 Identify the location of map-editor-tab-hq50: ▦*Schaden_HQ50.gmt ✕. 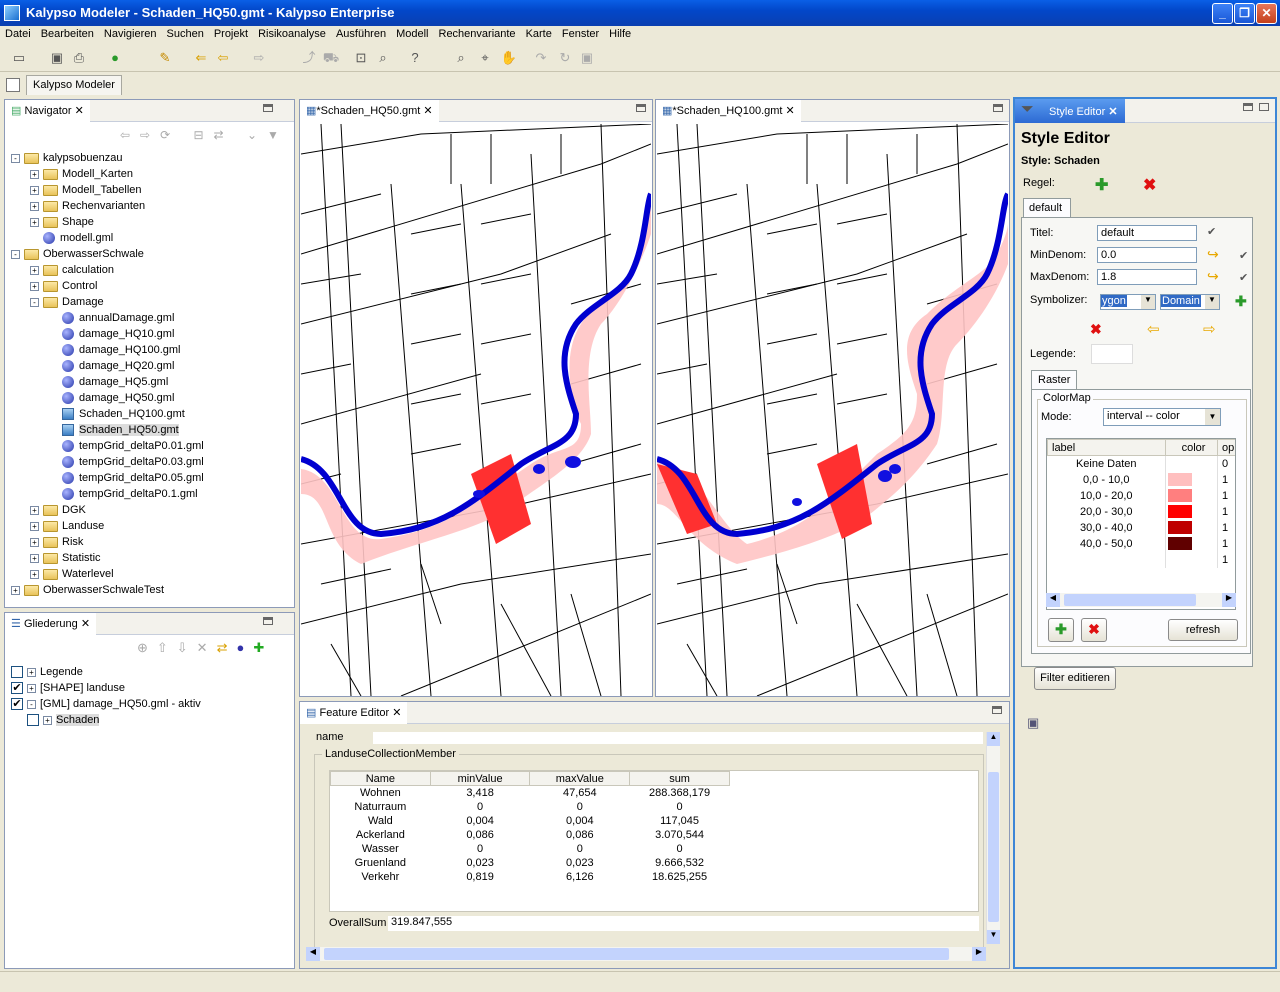
(369, 111).